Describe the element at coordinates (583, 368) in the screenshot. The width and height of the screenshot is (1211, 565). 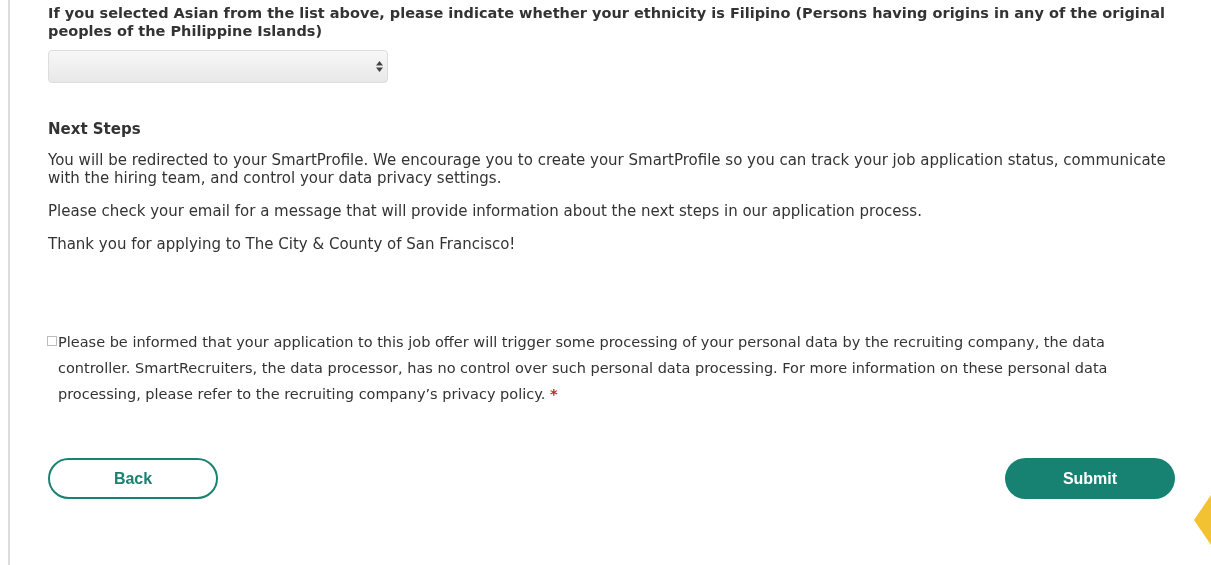
I see `consent-text: Please be informed that your application to this job offer will trigger some processing of your personal data by the recruiting company, the data controller. SmartRecruiters, the data processor, has no control over such personal data processing. For more information on these personal data processing, please refer to the recruiting company’s privacy policy. *` at that location.